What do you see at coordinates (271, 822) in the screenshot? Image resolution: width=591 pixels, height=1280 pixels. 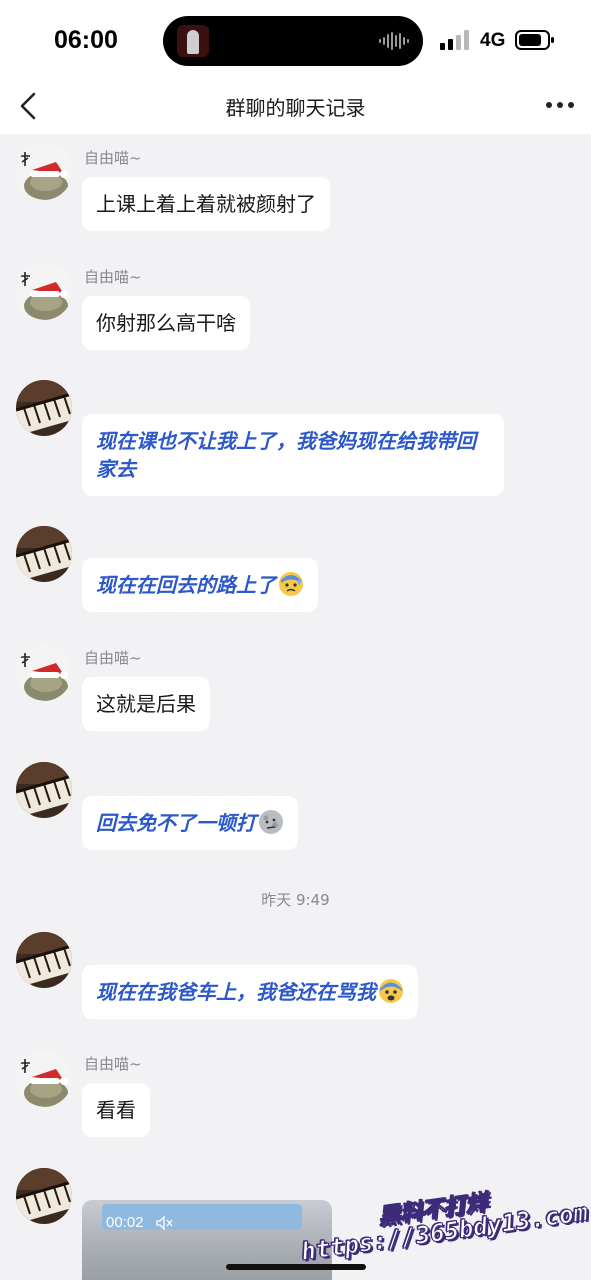 I see `moon-face-emoji` at bounding box center [271, 822].